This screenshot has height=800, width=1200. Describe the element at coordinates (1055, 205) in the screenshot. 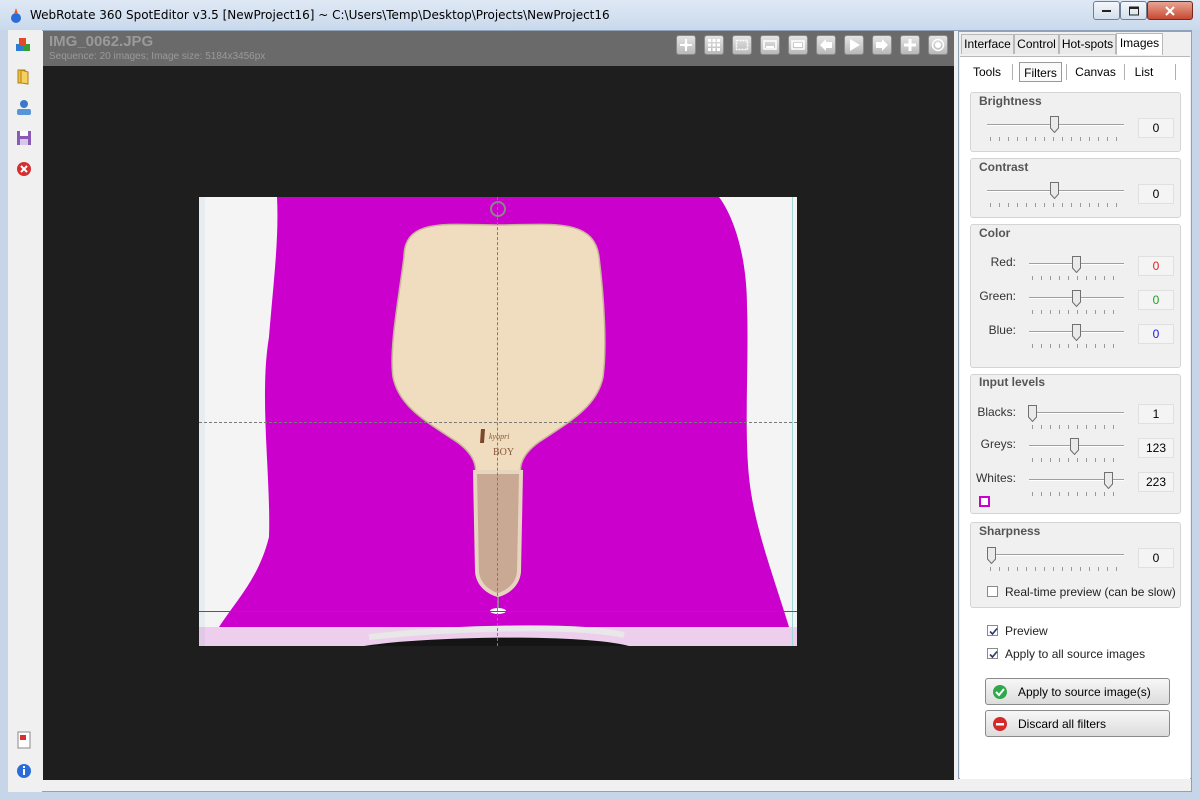

I see `contrast-slider-ticks` at that location.